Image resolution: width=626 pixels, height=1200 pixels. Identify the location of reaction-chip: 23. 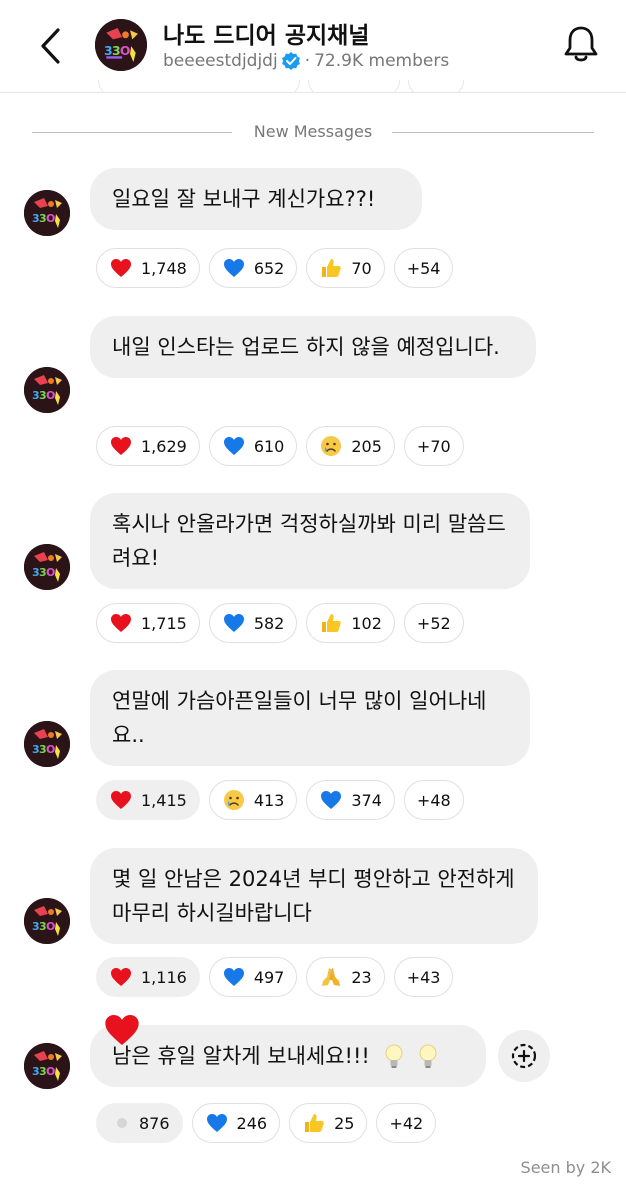
(345, 977).